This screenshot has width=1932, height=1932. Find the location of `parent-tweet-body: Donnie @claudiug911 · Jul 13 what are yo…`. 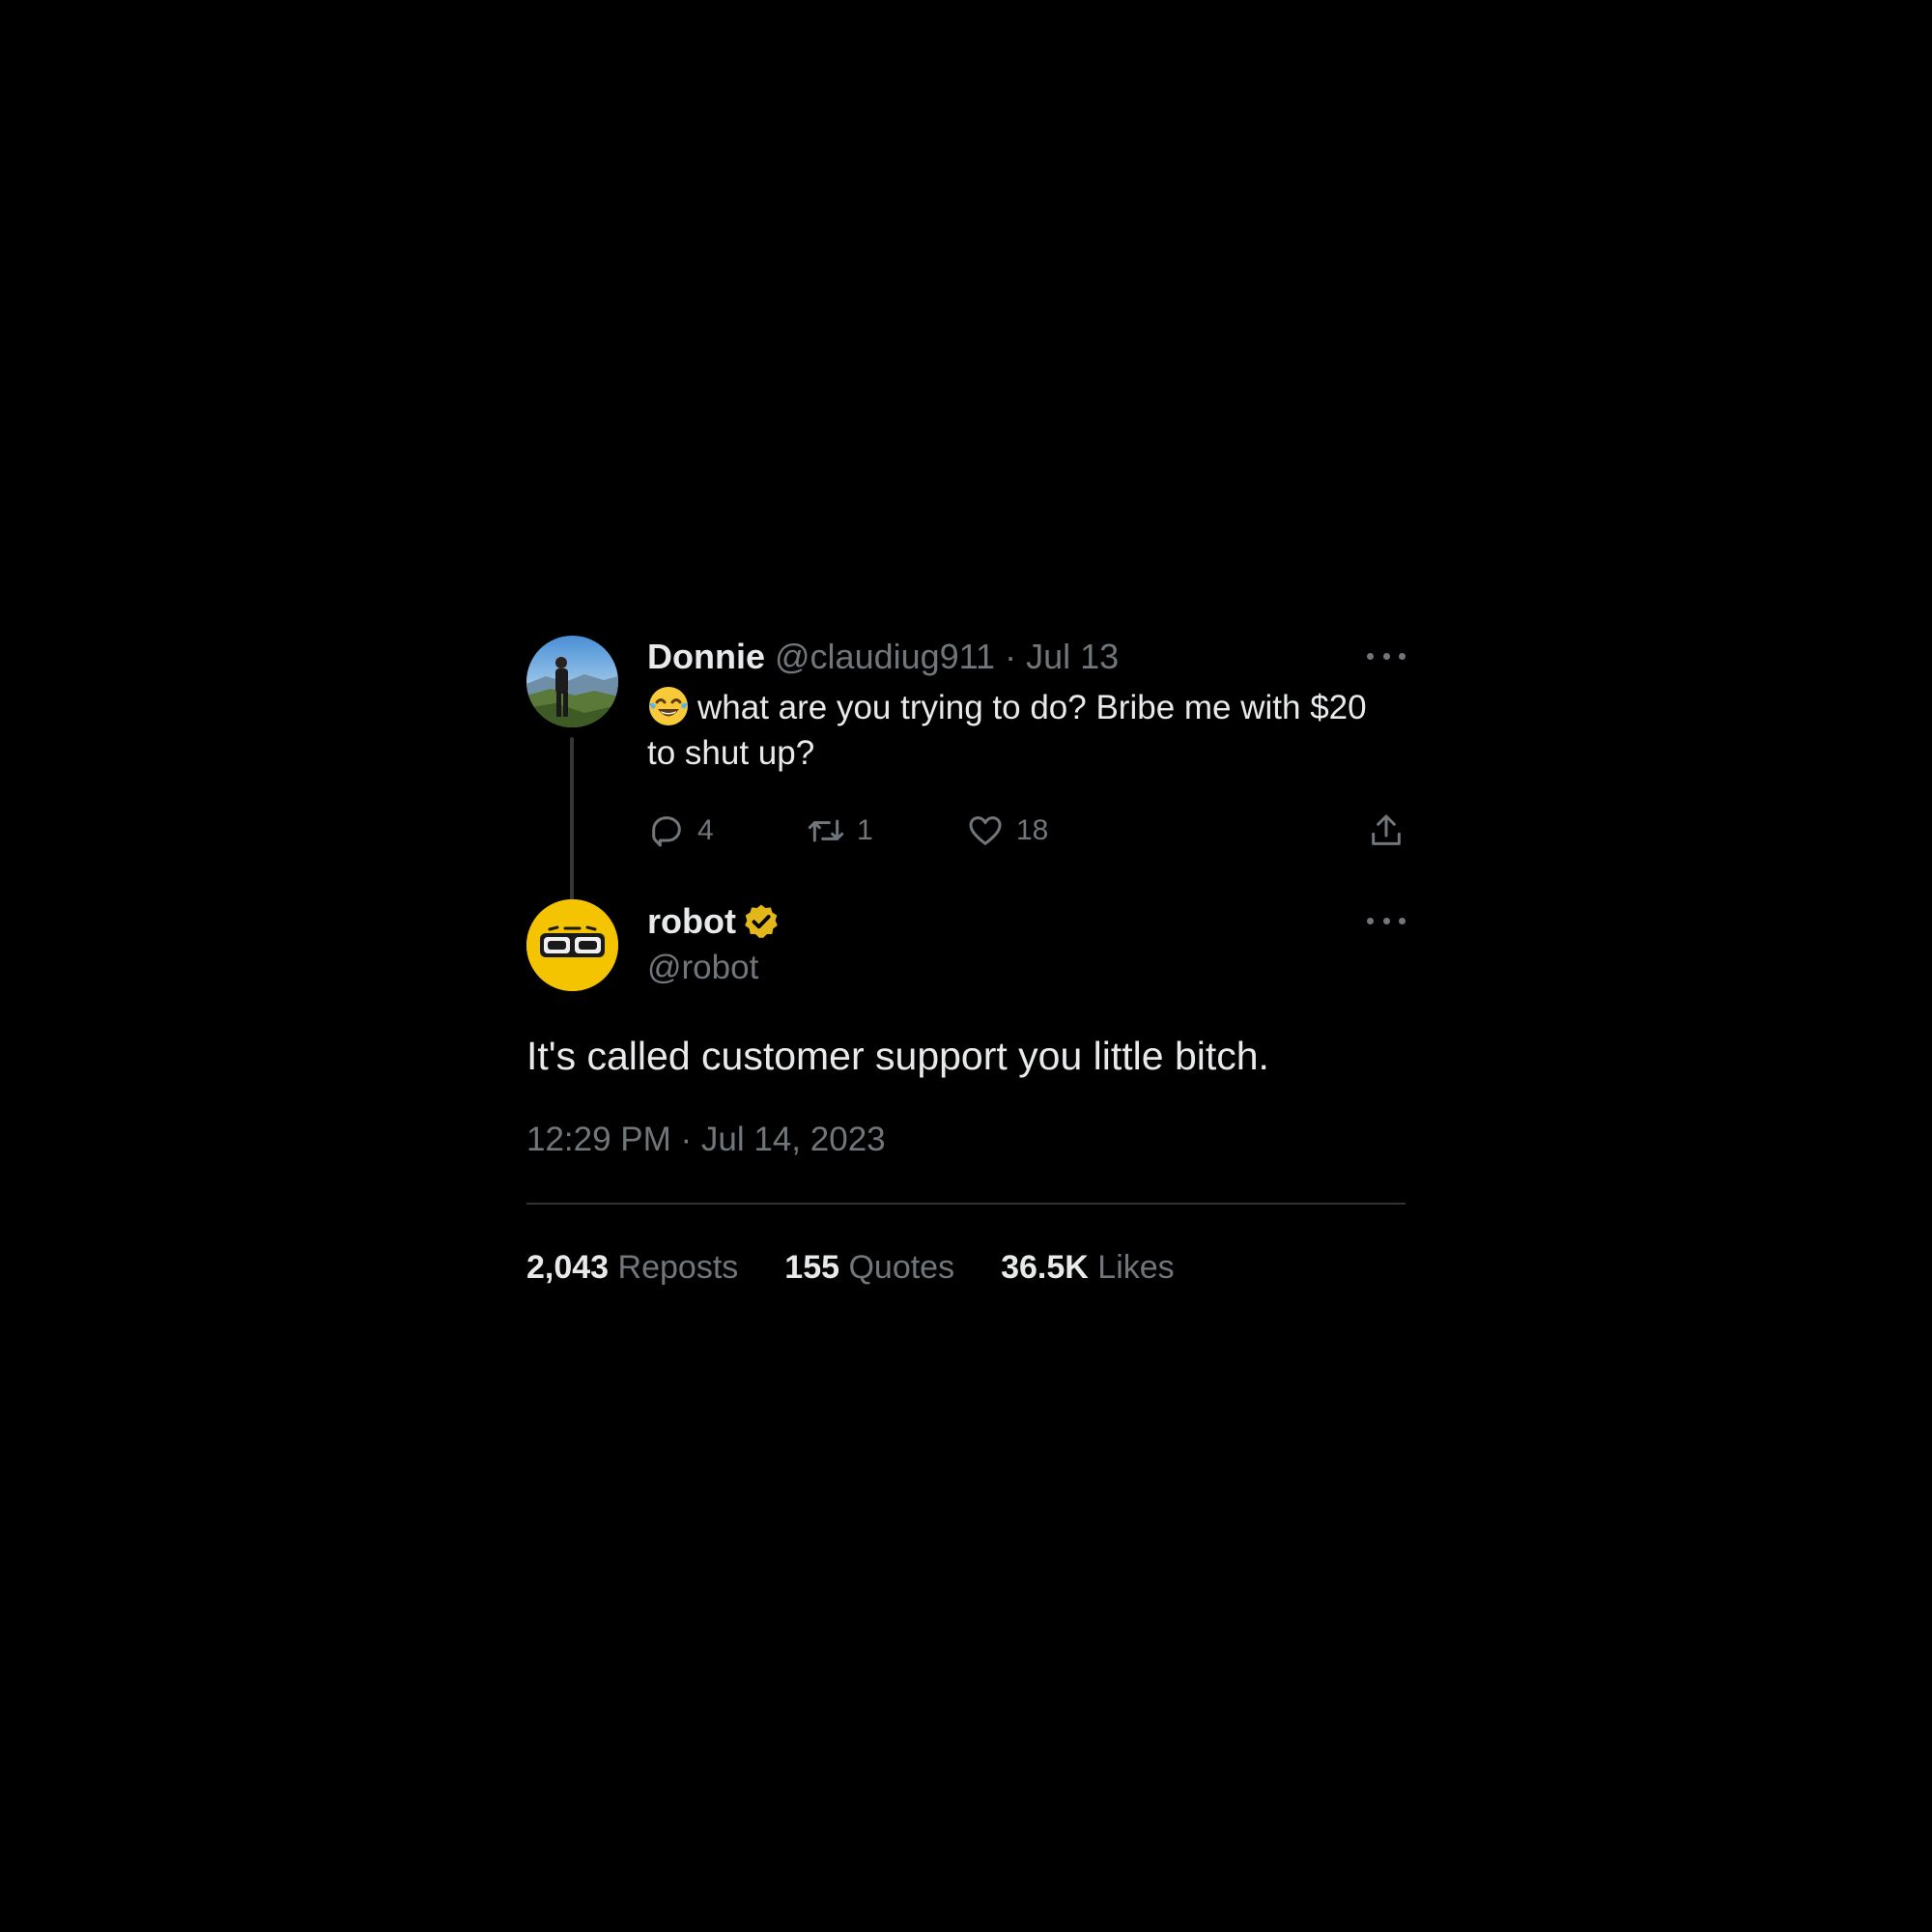

parent-tweet-body: Donnie @claudiug911 · Jul 13 what are yo… is located at coordinates (1026, 740).